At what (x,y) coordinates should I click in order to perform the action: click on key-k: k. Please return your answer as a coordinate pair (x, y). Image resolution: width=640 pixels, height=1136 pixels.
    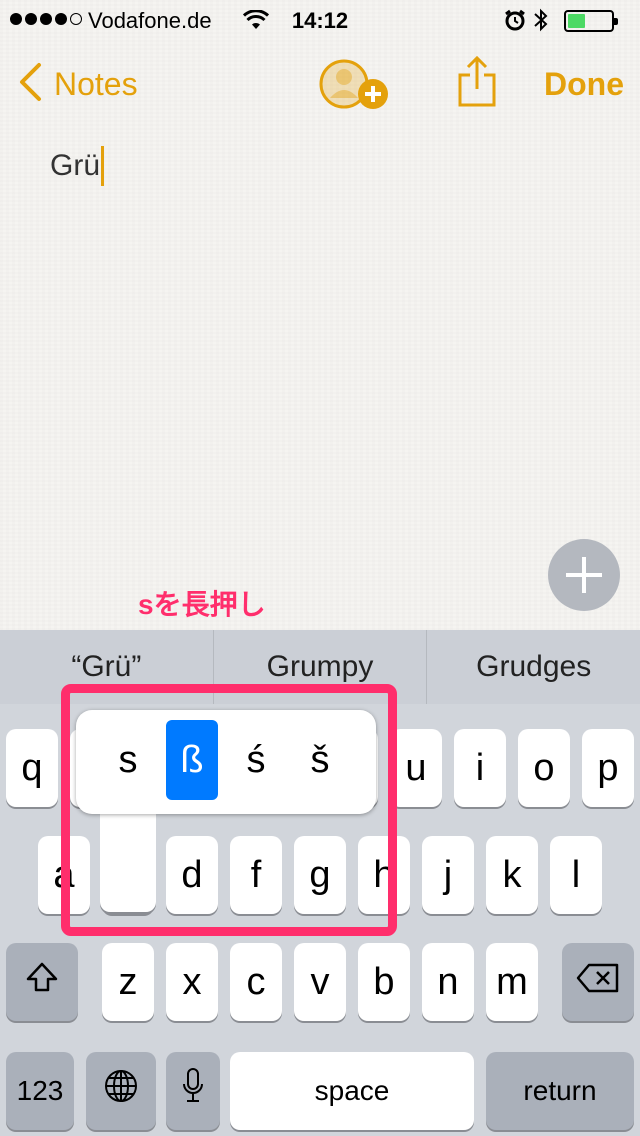
    Looking at the image, I should click on (512, 875).